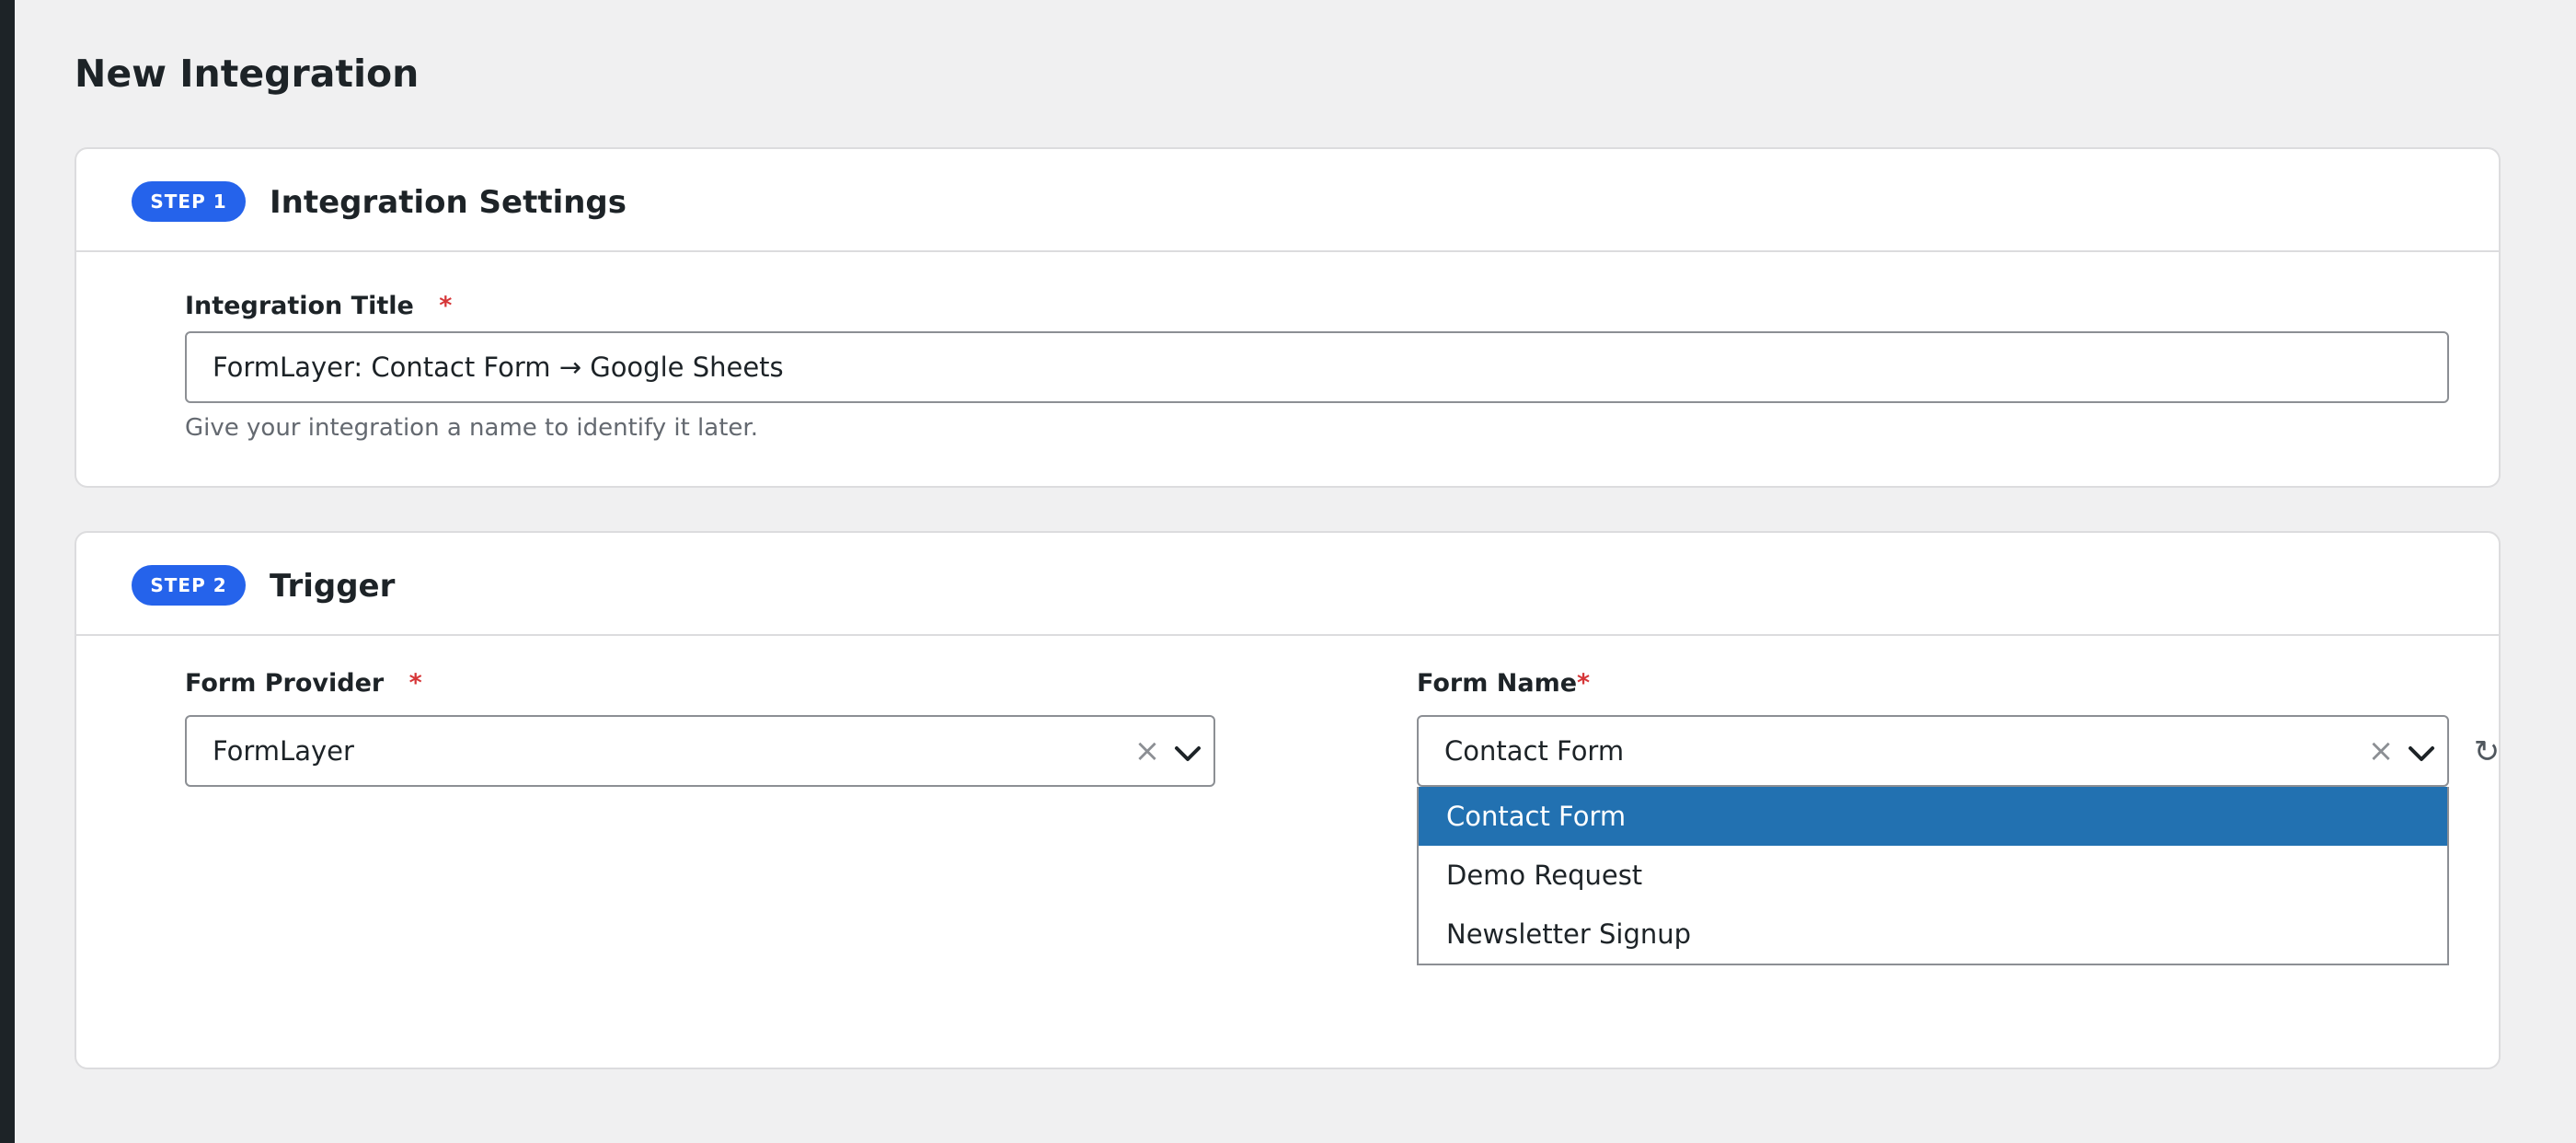 The height and width of the screenshot is (1143, 2576). What do you see at coordinates (1933, 816) in the screenshot?
I see `dropdown-option: Contact Form` at bounding box center [1933, 816].